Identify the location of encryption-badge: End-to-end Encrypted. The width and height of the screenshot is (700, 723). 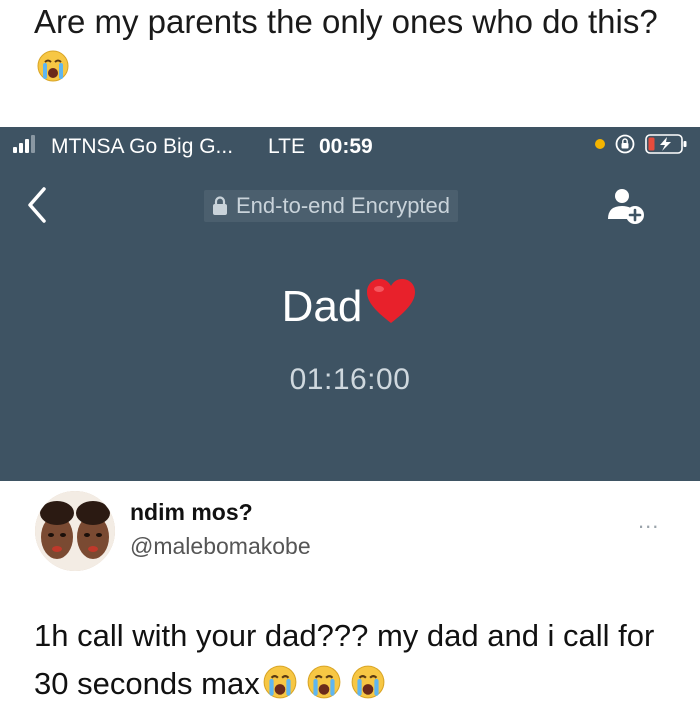
(331, 206).